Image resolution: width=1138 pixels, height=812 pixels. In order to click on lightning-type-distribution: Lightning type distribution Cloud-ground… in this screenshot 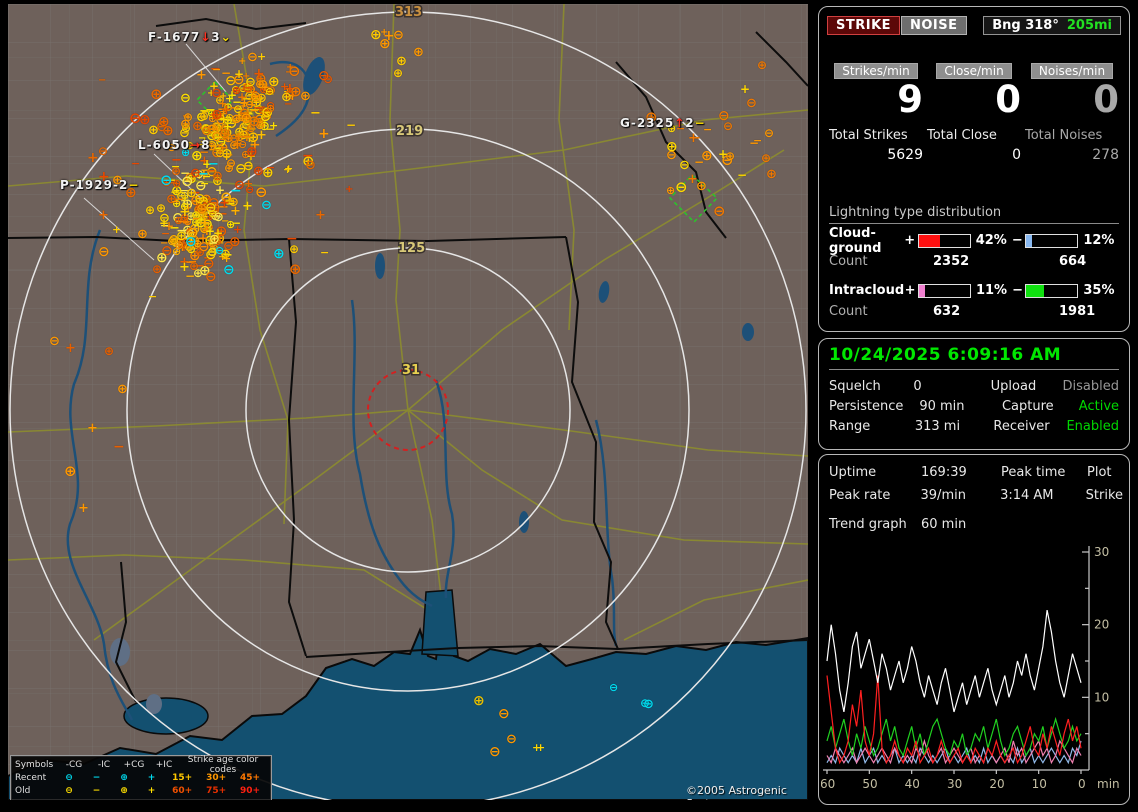, I will do `click(974, 262)`.